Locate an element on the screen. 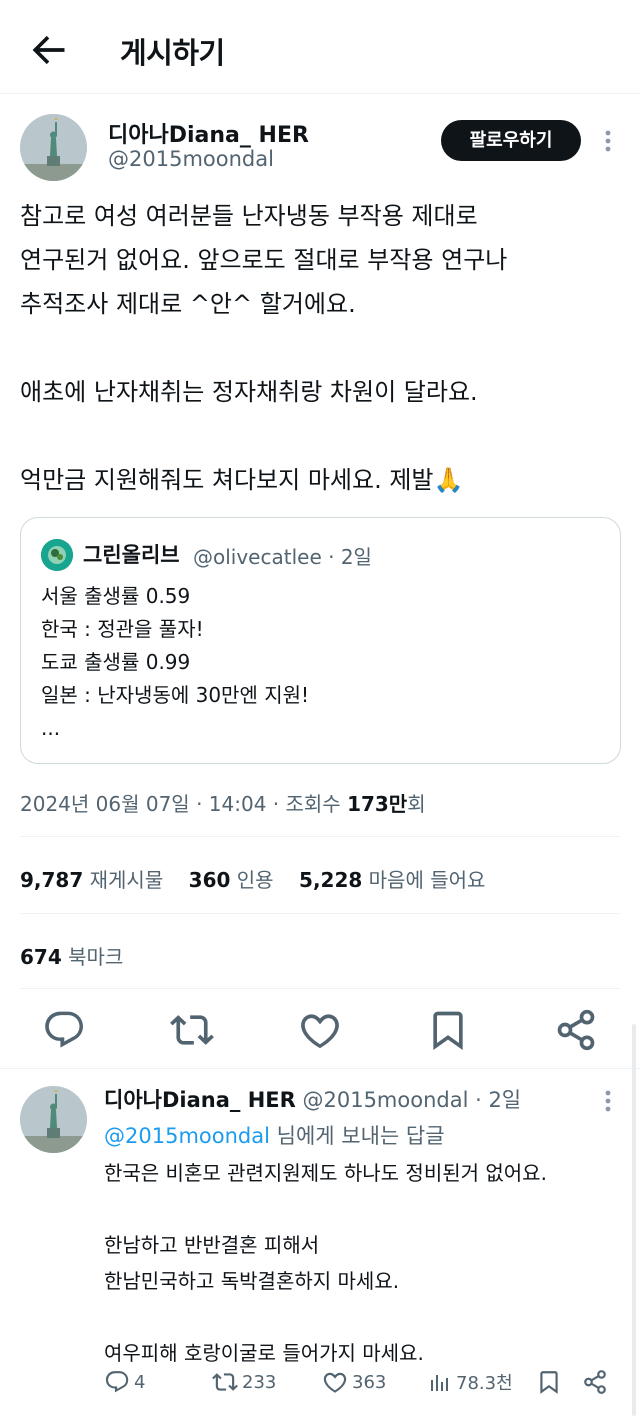  reply-count: 4 is located at coordinates (140, 1382).